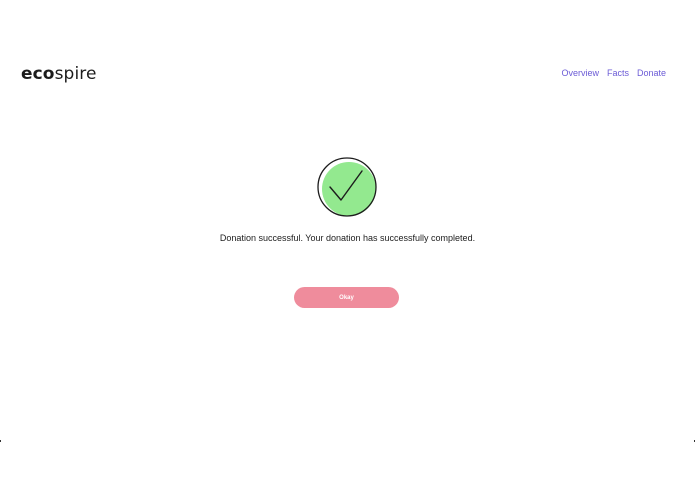  I want to click on logo-bold-text: eco, so click(38, 74).